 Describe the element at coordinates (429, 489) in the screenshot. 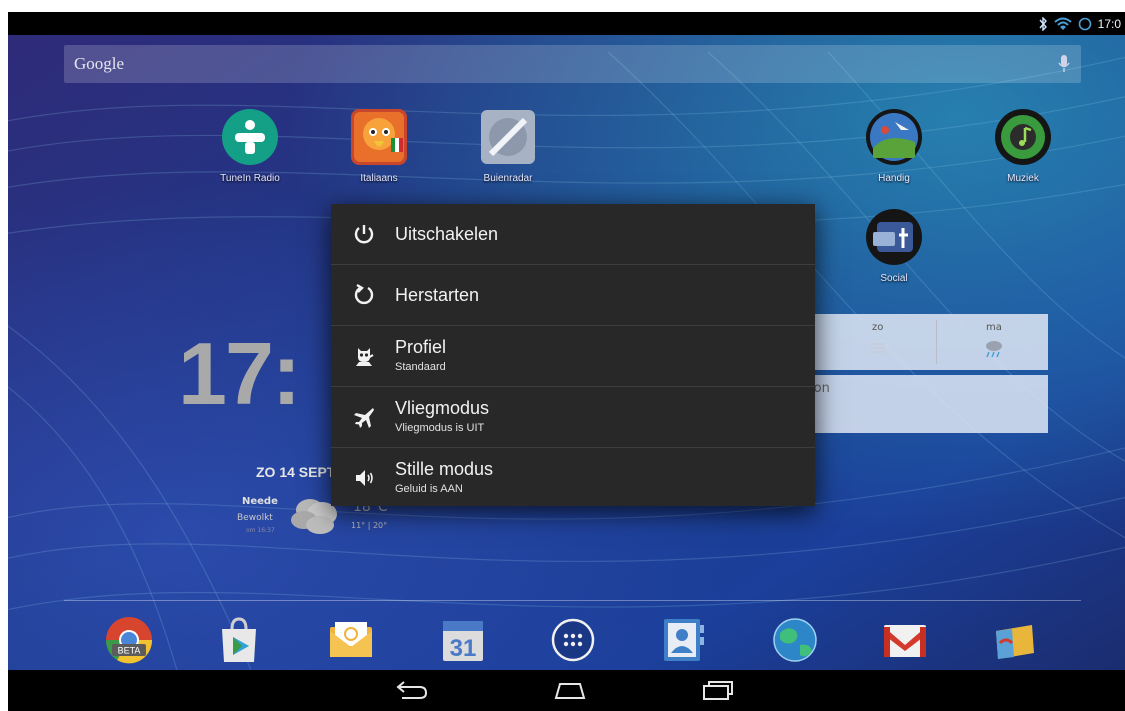

I see `menu-item-subtitle: Geluid is AAN` at that location.